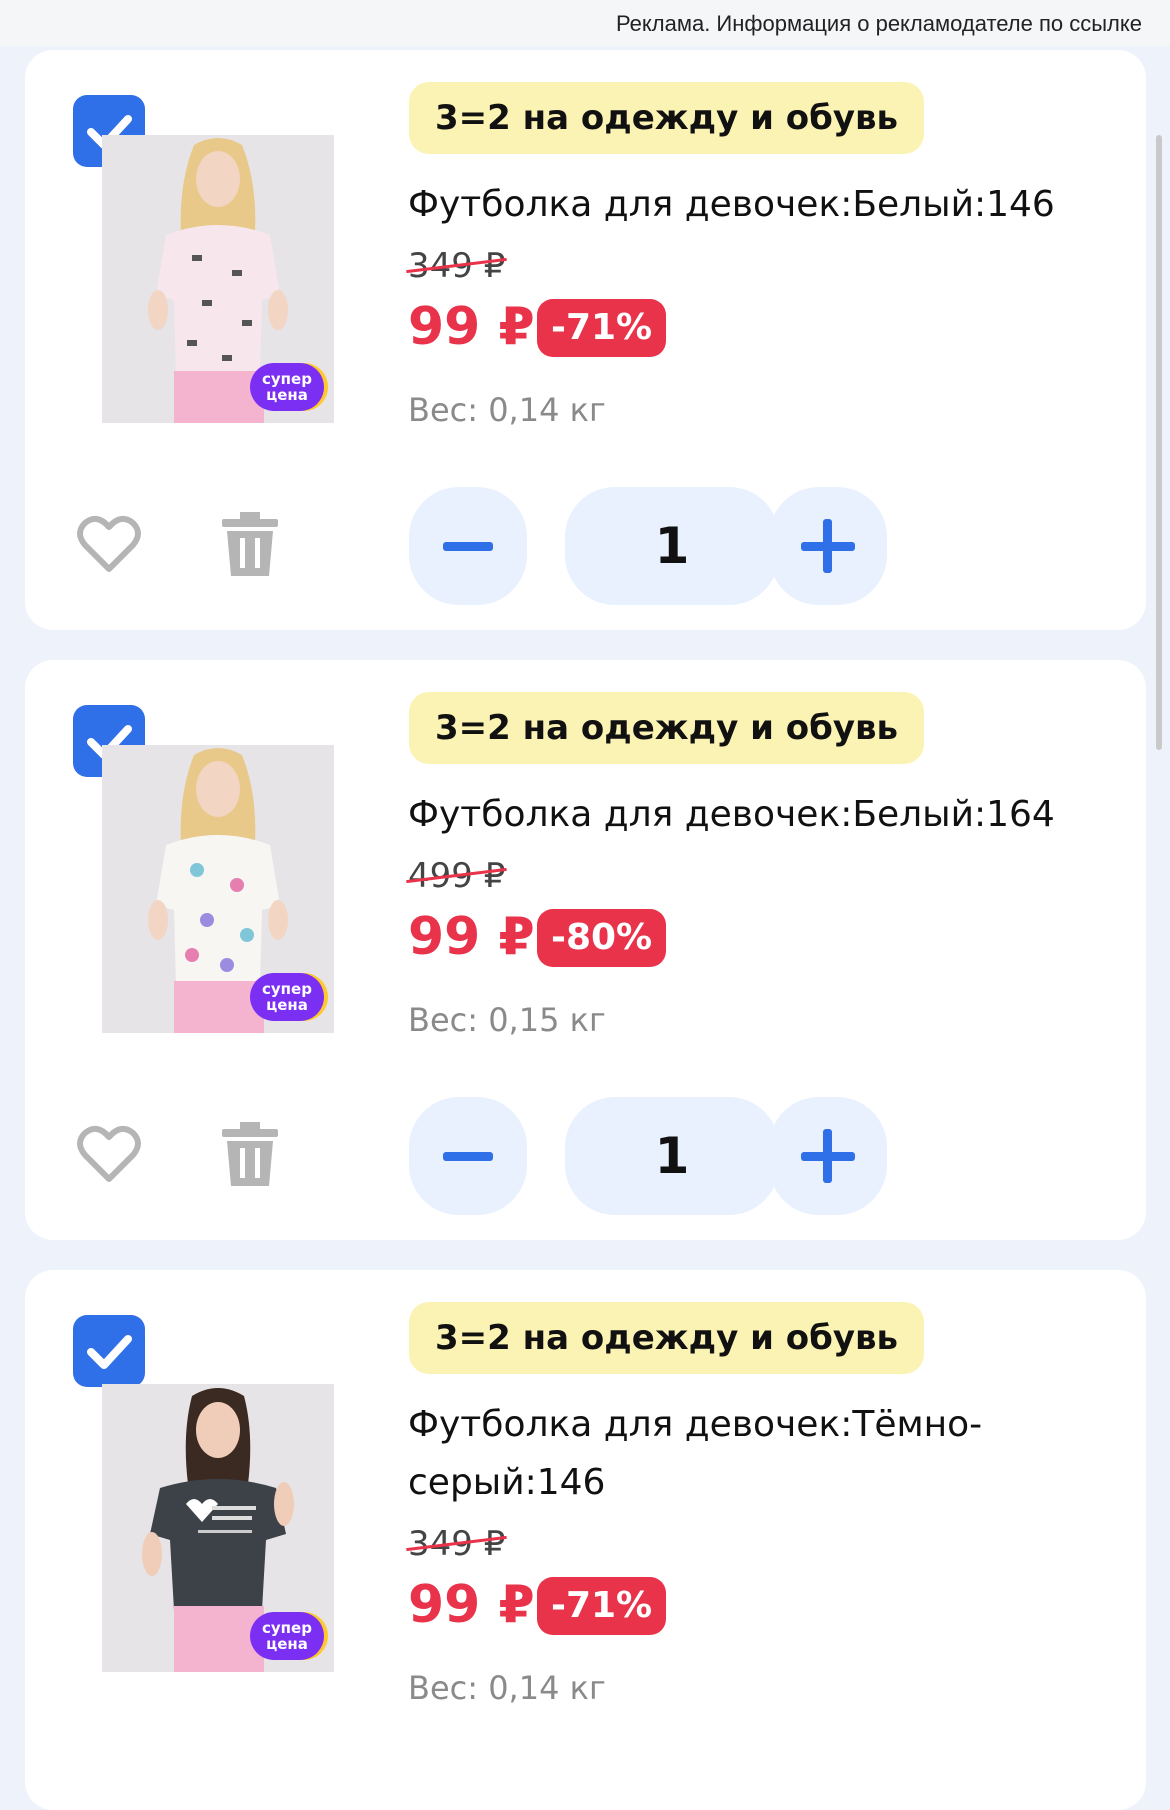 The height and width of the screenshot is (1810, 1170). I want to click on item-weight: Вес: 0,15 кг, so click(507, 1020).